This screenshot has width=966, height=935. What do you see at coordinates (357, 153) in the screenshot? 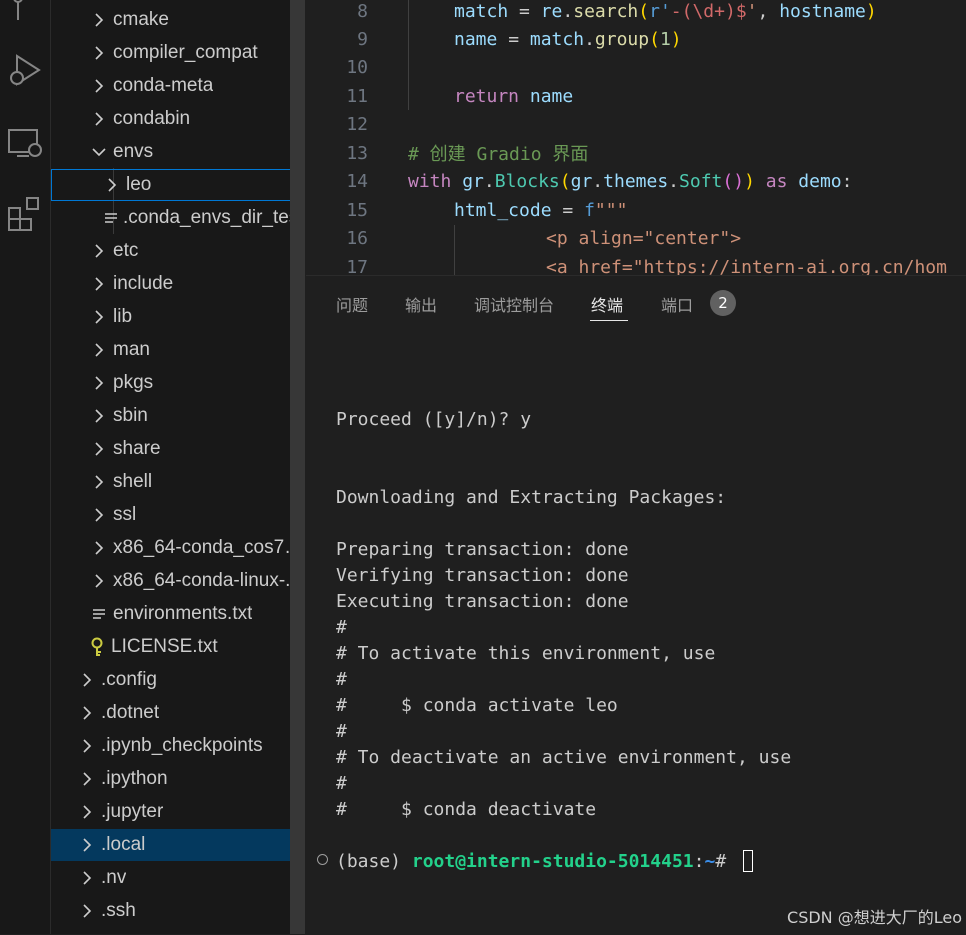
I see `line-number: 13` at bounding box center [357, 153].